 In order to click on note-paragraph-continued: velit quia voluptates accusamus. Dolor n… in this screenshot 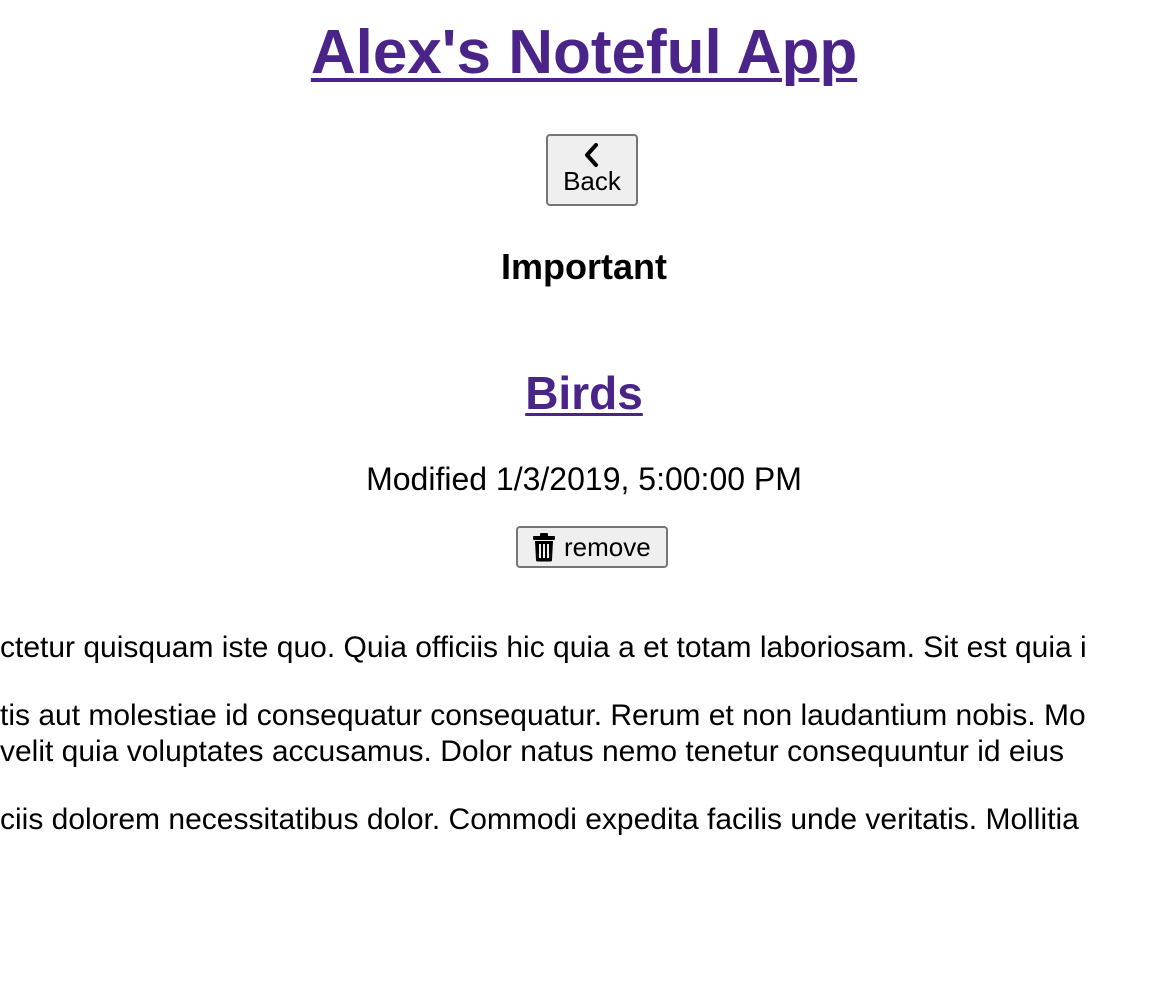, I will do `click(532, 751)`.